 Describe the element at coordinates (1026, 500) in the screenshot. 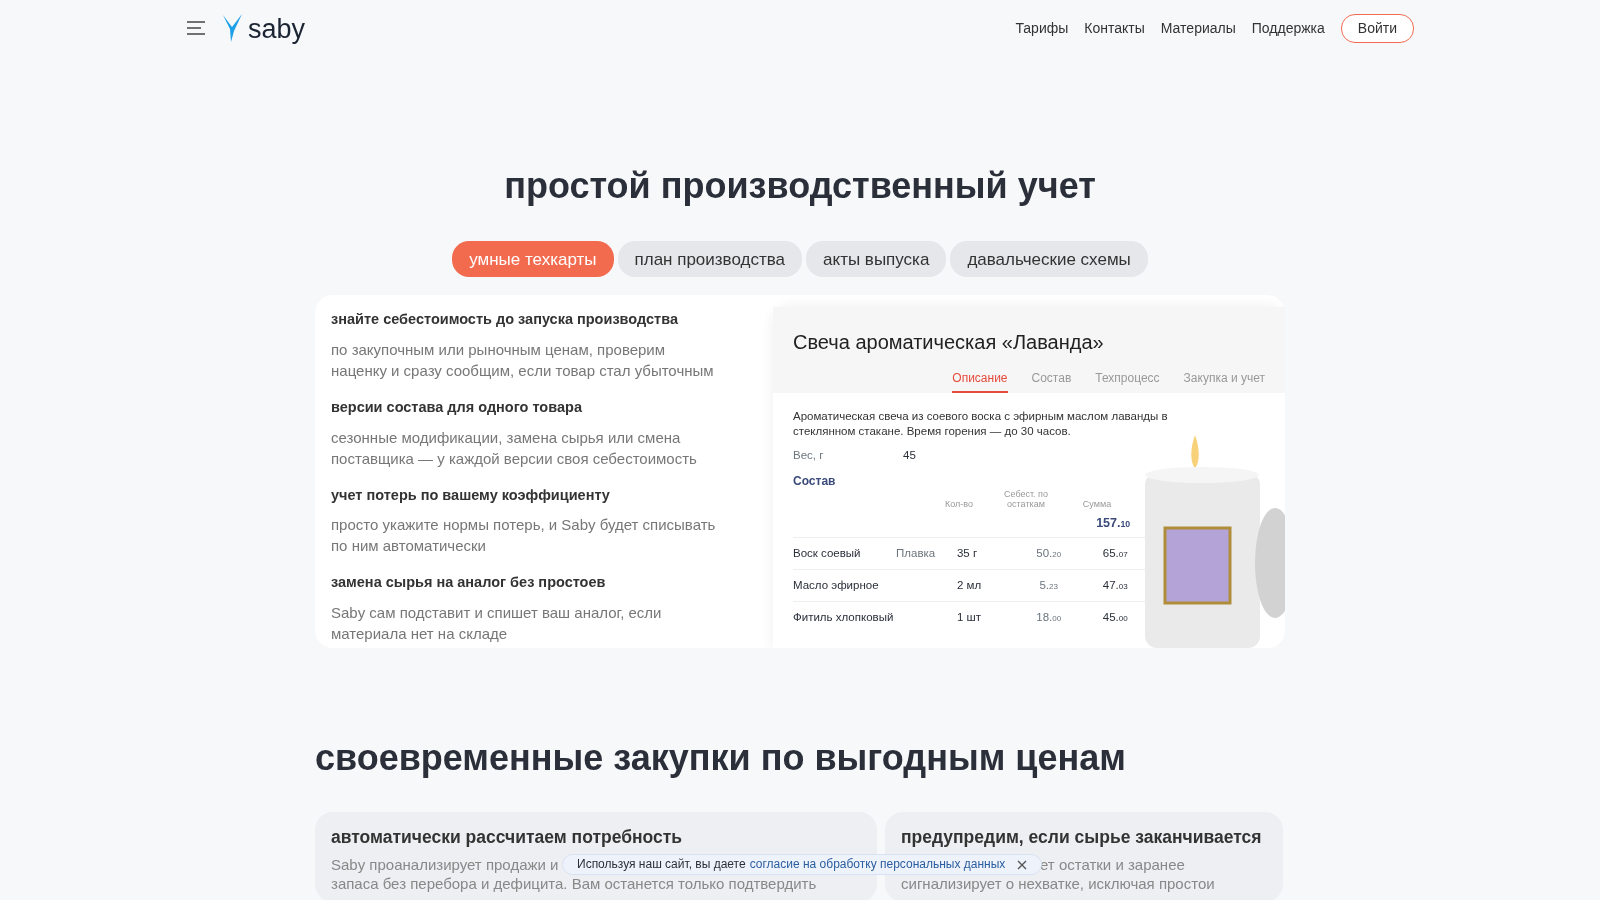

I see `column-header: Себест. по остаткам` at that location.